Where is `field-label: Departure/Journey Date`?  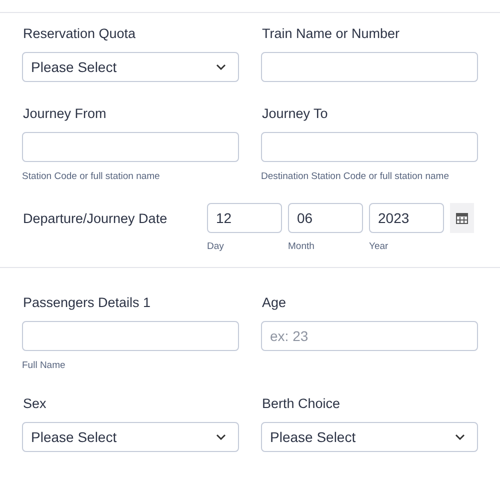 field-label: Departure/Journey Date is located at coordinates (95, 219).